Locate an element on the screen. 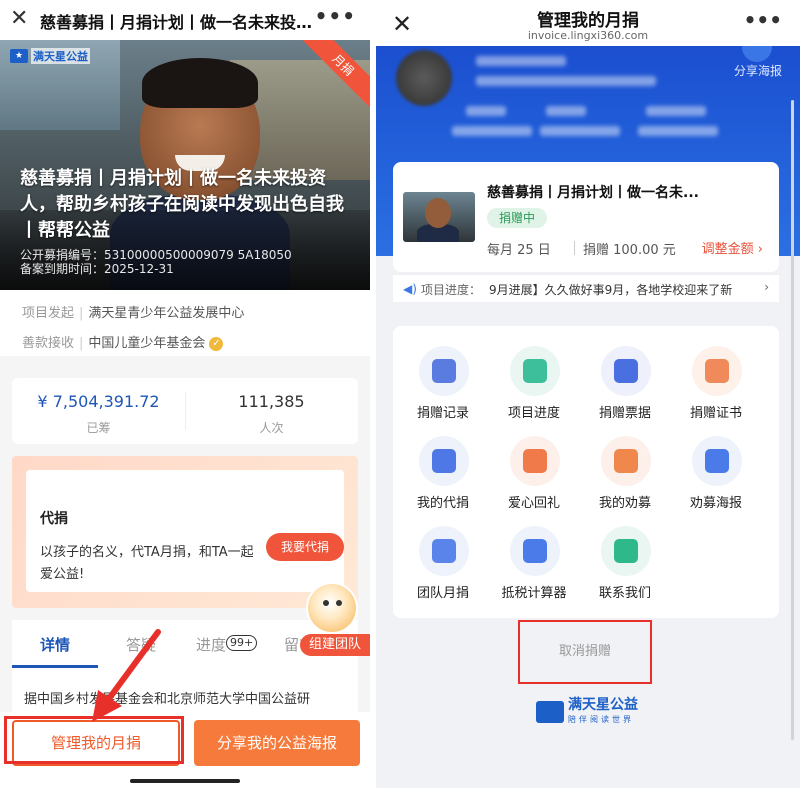  registration-number: 公开募捐编号：53100000500009079 5A18050 is located at coordinates (156, 255).